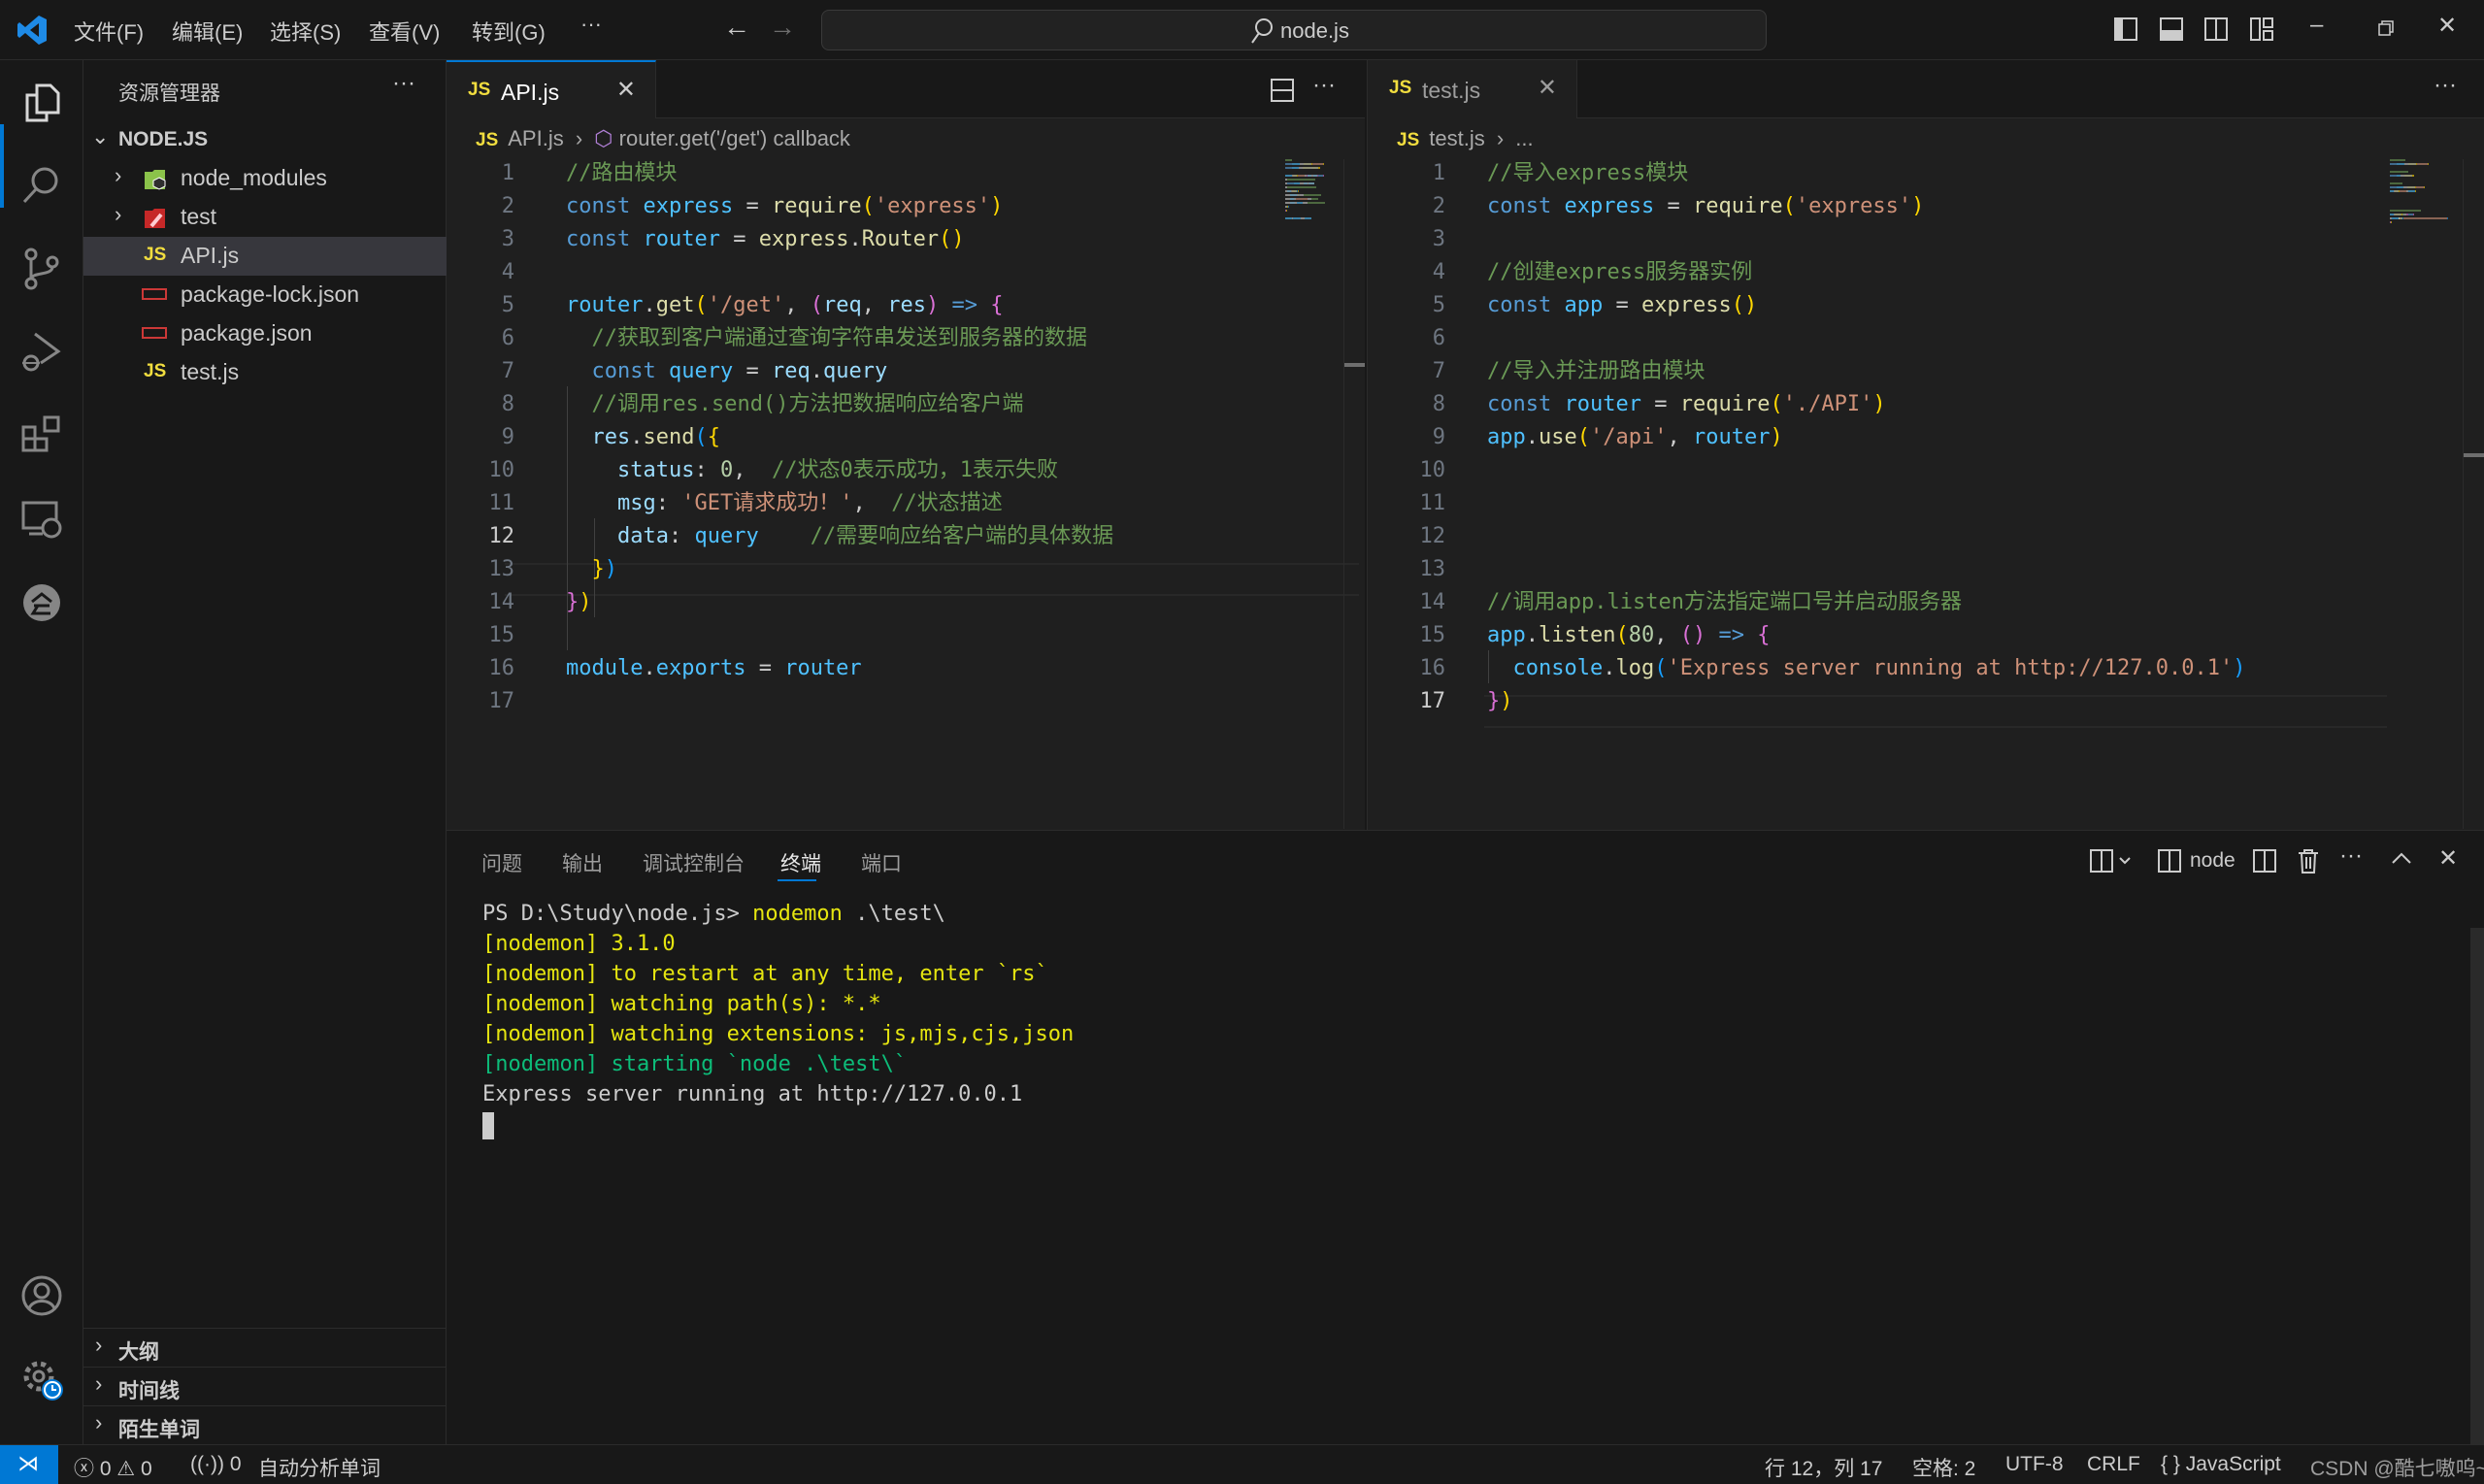 The width and height of the screenshot is (2484, 1484). I want to click on split-editor-icon, so click(1282, 90).